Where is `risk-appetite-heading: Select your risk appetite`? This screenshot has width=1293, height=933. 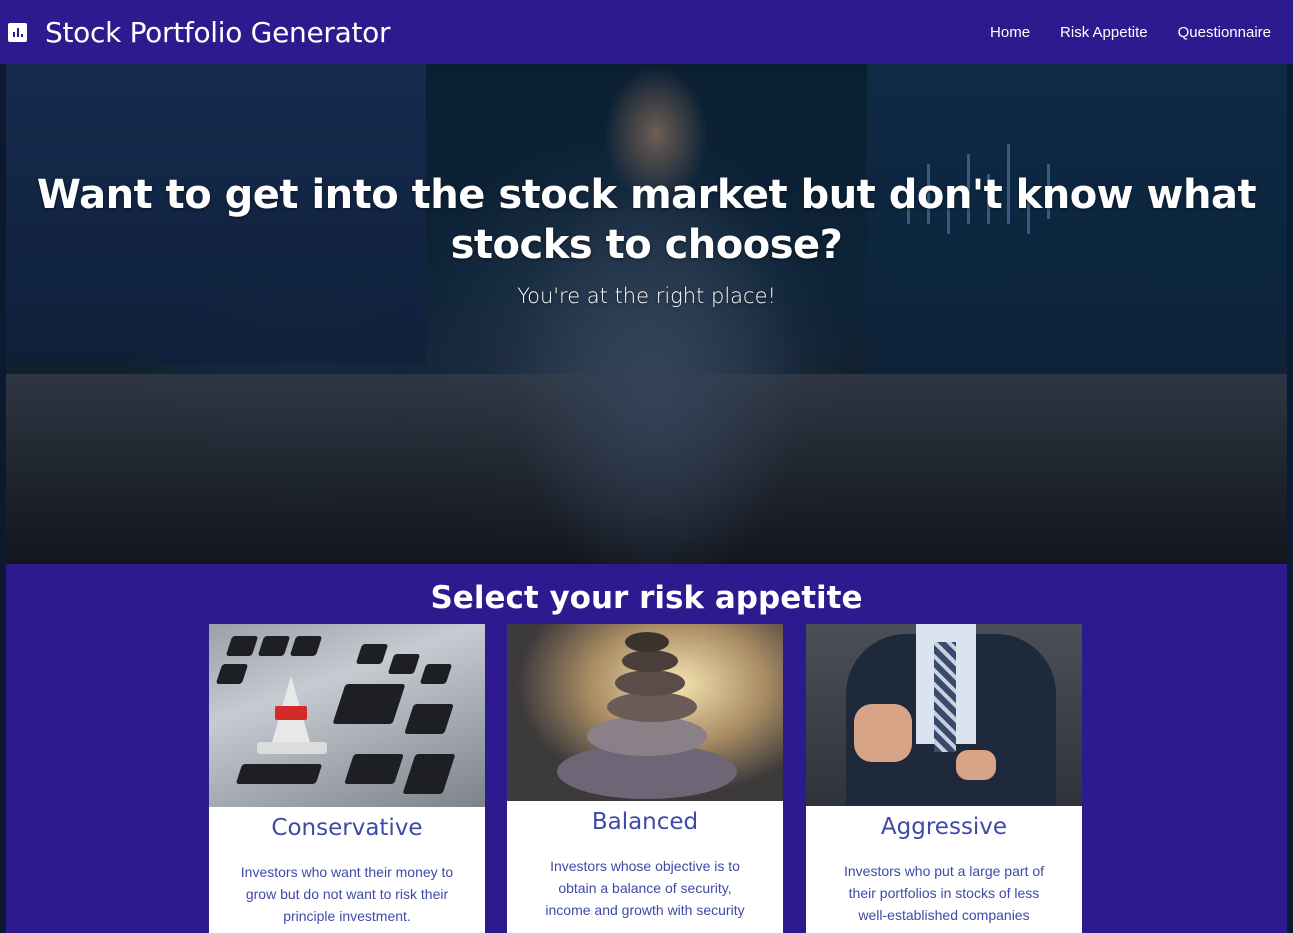 risk-appetite-heading: Select your risk appetite is located at coordinates (646, 598).